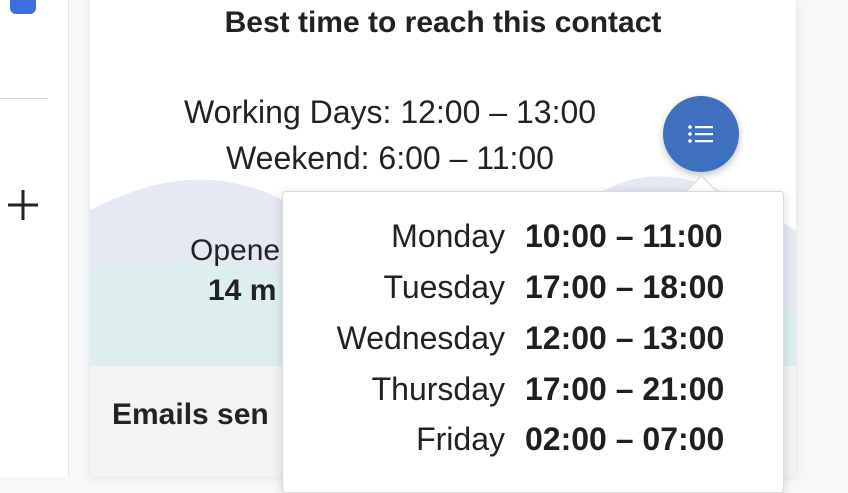 This screenshot has height=493, width=848. I want to click on opened-subtext: 14 m, so click(242, 290).